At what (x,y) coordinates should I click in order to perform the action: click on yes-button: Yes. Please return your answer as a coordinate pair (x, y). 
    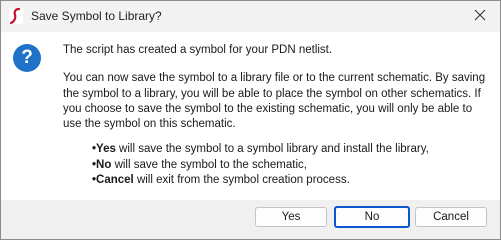
    Looking at the image, I should click on (291, 217).